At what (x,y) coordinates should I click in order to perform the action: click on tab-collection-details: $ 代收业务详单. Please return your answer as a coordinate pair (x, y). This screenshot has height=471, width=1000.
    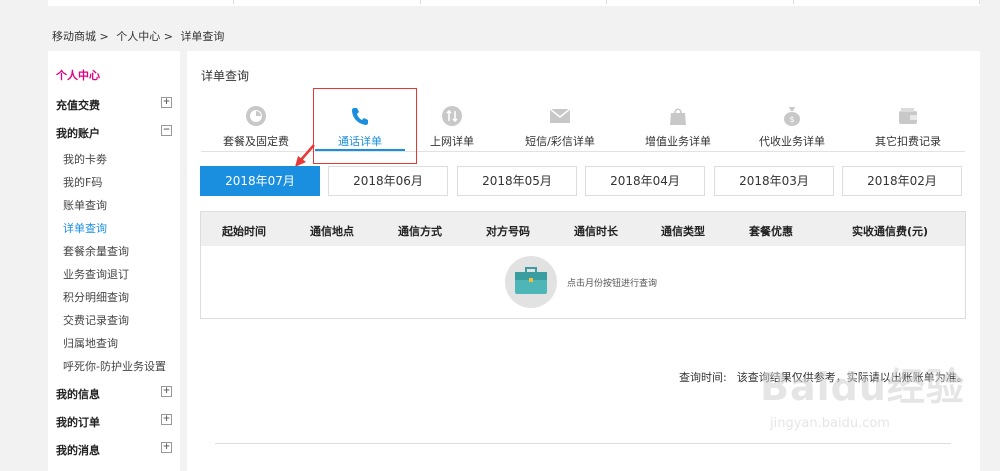
    Looking at the image, I should click on (792, 127).